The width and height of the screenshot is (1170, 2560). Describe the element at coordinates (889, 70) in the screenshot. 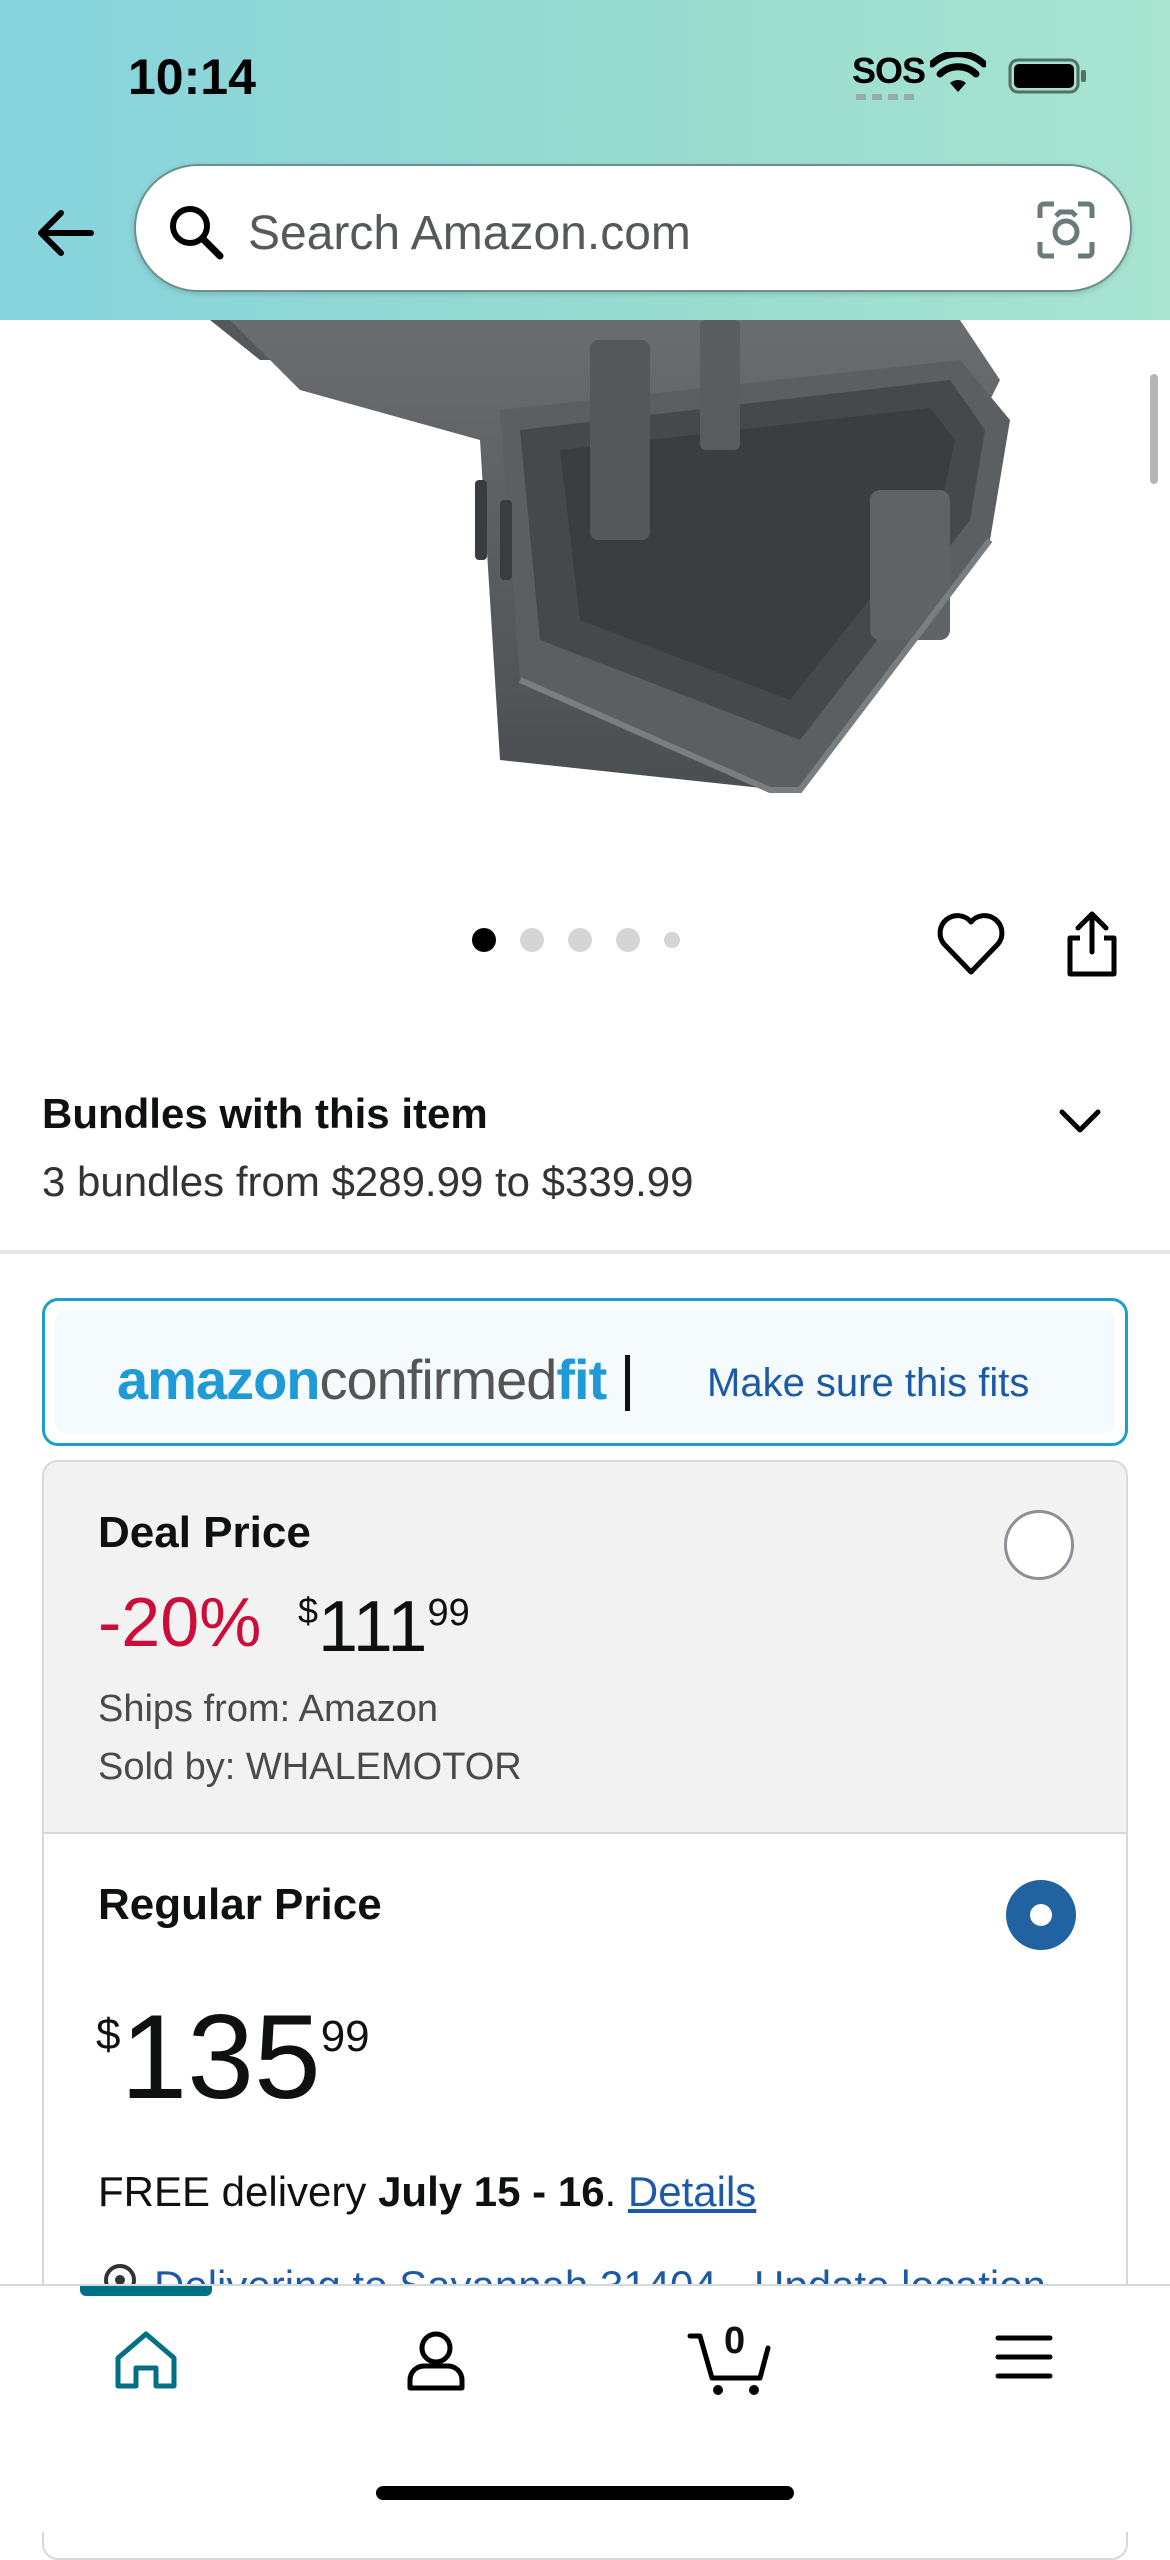

I see `sos-indicator: SOS` at that location.